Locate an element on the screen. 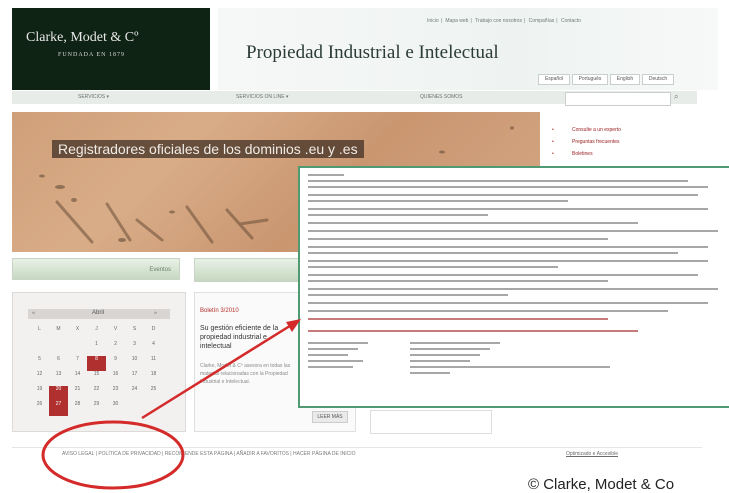 This screenshot has height=493, width=729. calendar-day: 14 is located at coordinates (77, 378).